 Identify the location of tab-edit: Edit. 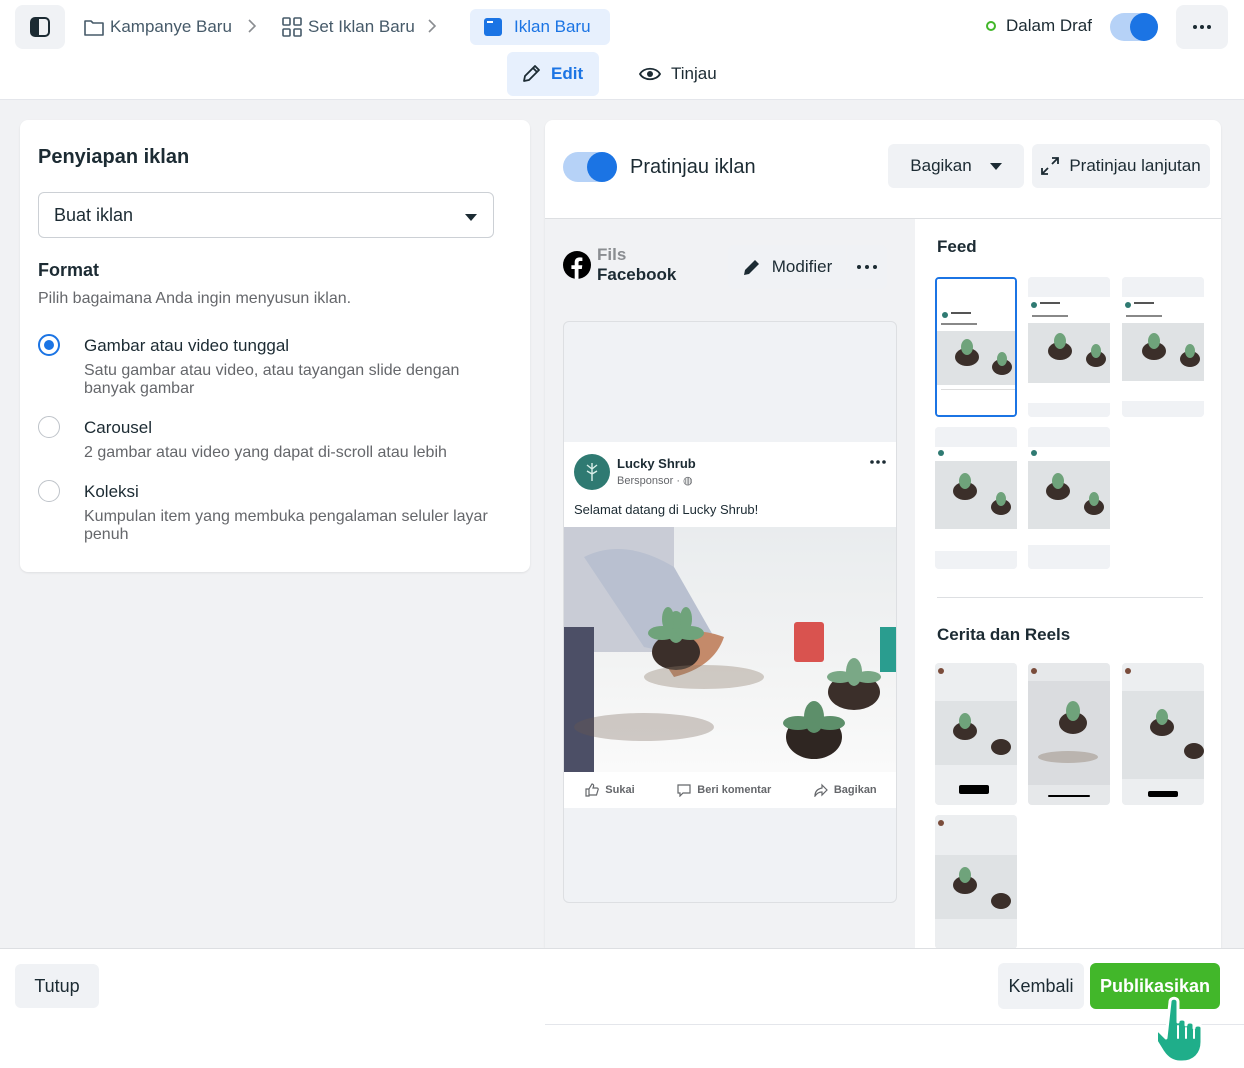
(553, 74).